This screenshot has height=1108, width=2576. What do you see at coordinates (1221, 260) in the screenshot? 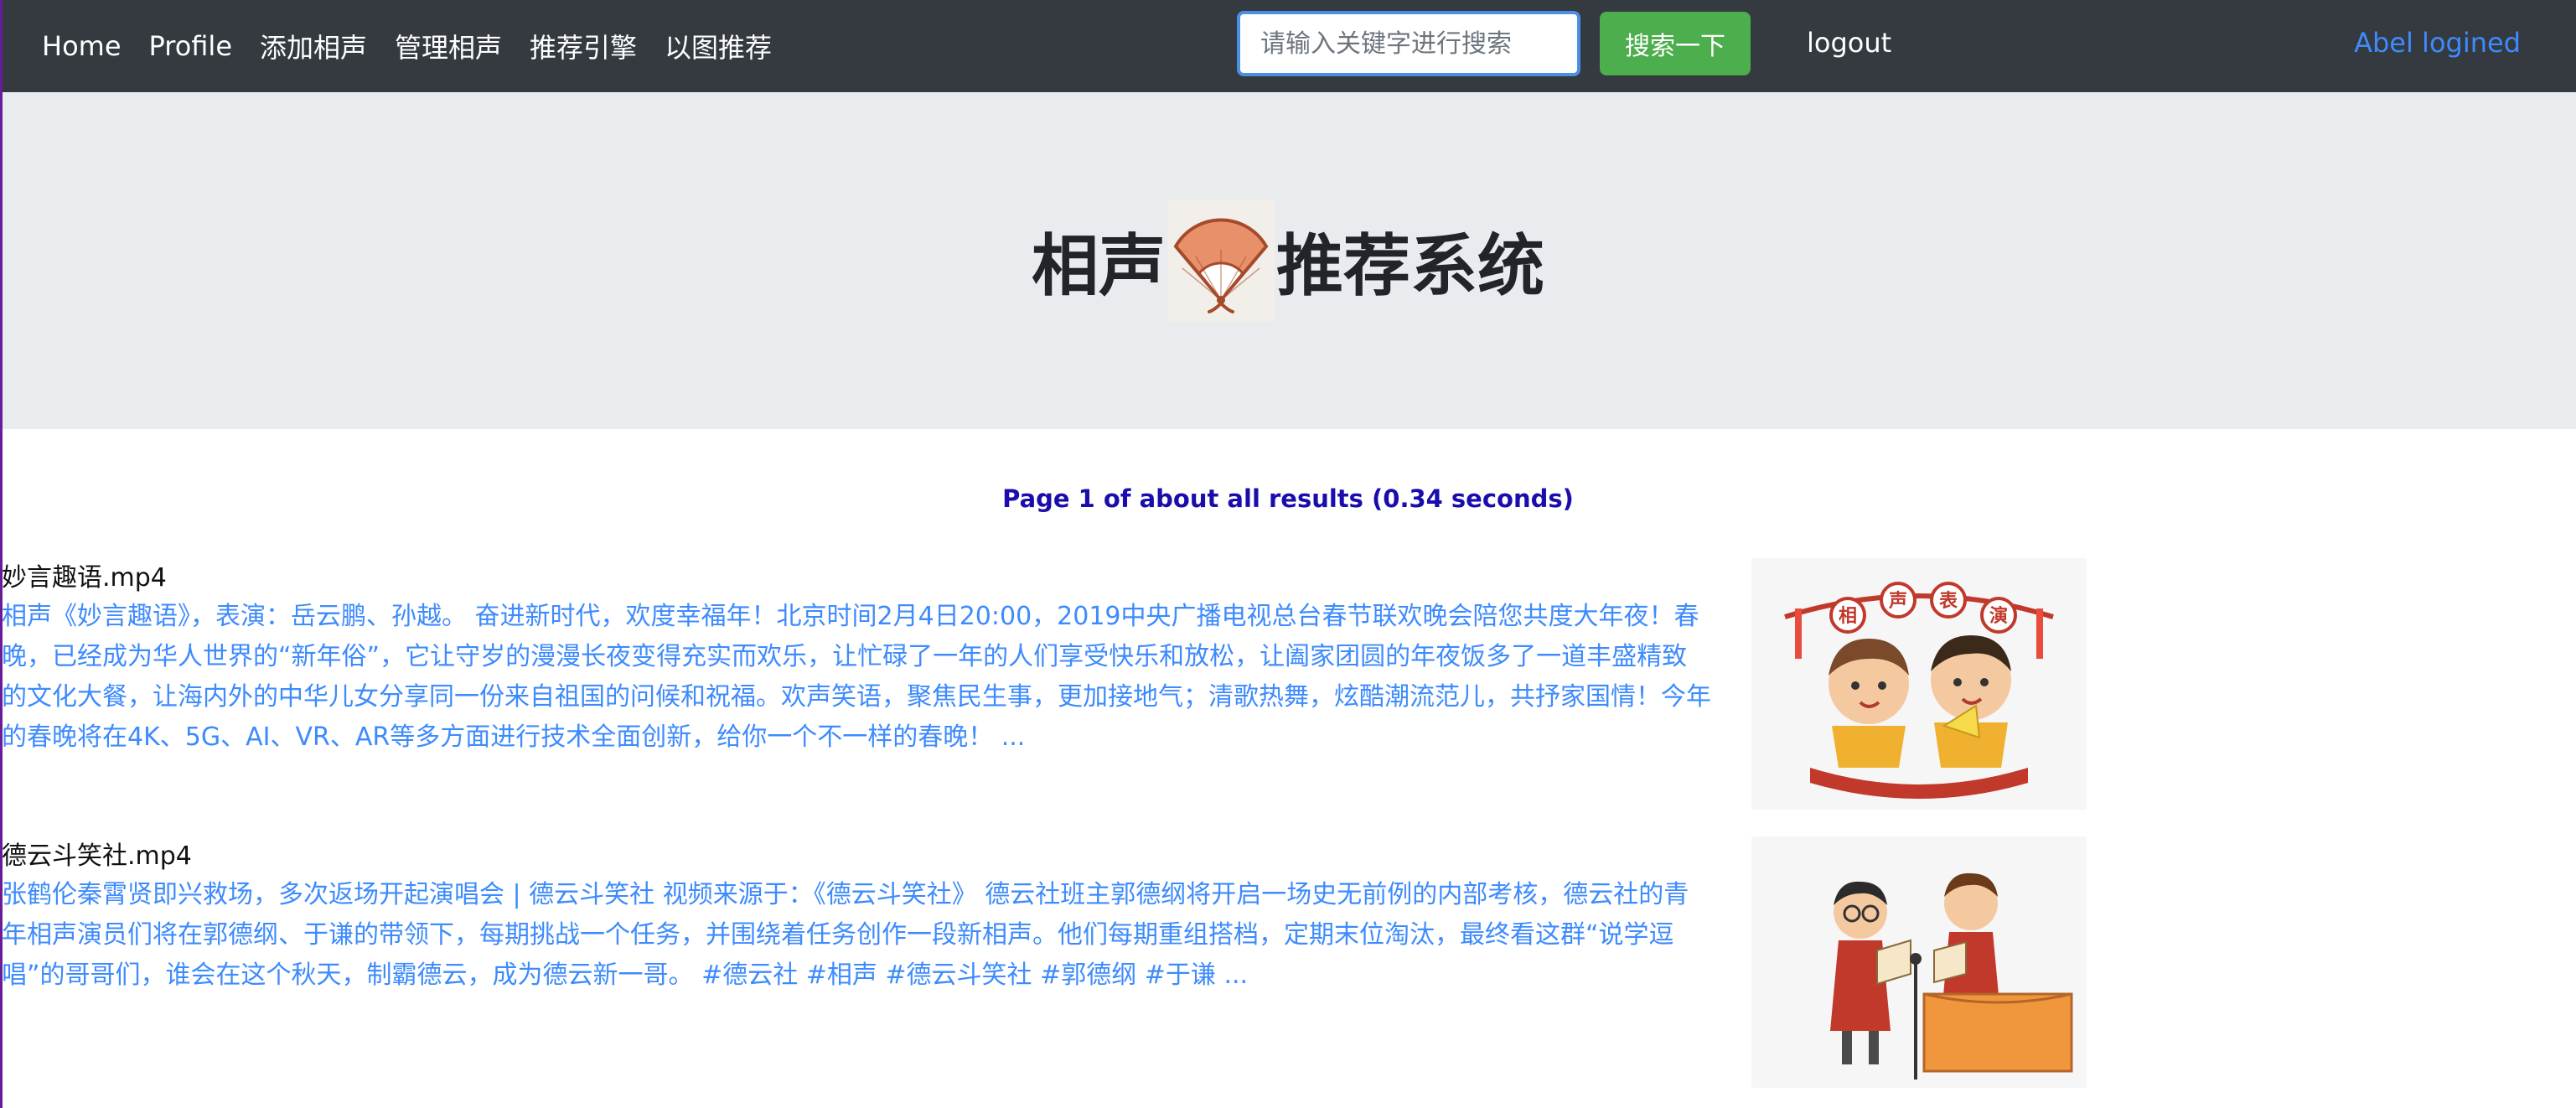
I see `fan-icon` at bounding box center [1221, 260].